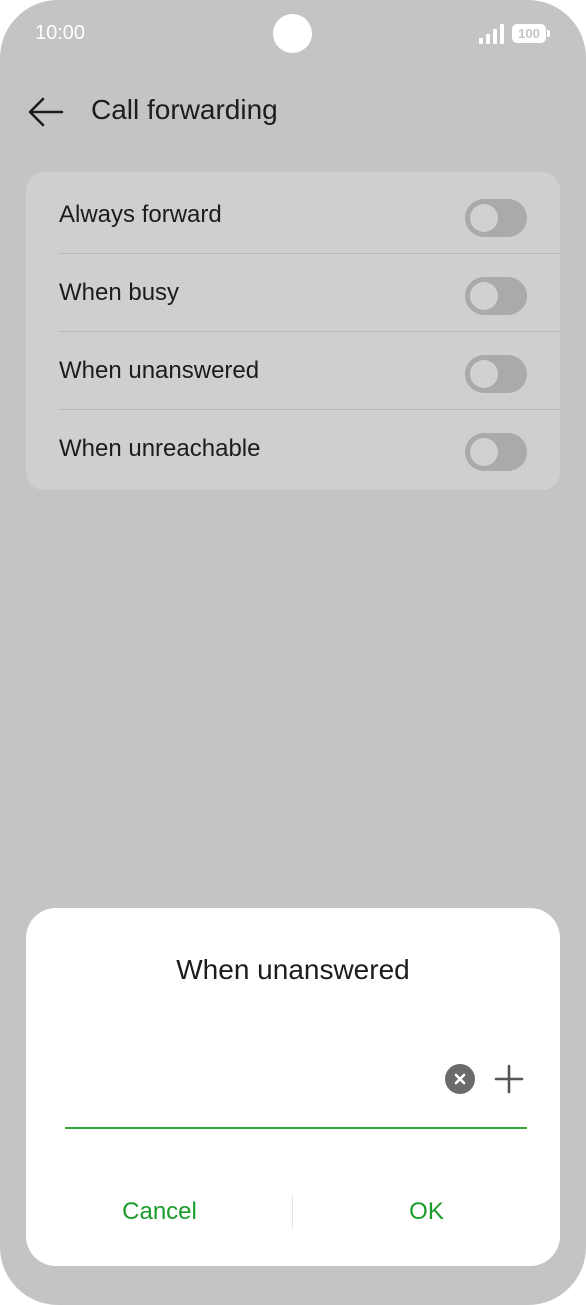  I want to click on battery-level: 100, so click(529, 33).